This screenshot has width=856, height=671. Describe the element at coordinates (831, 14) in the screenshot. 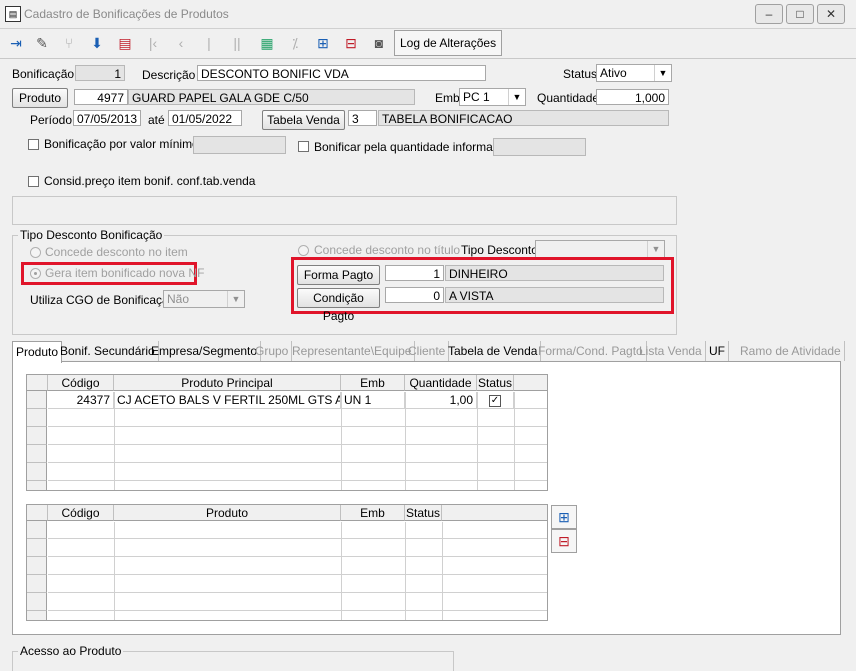

I see `close-button: ✕` at that location.